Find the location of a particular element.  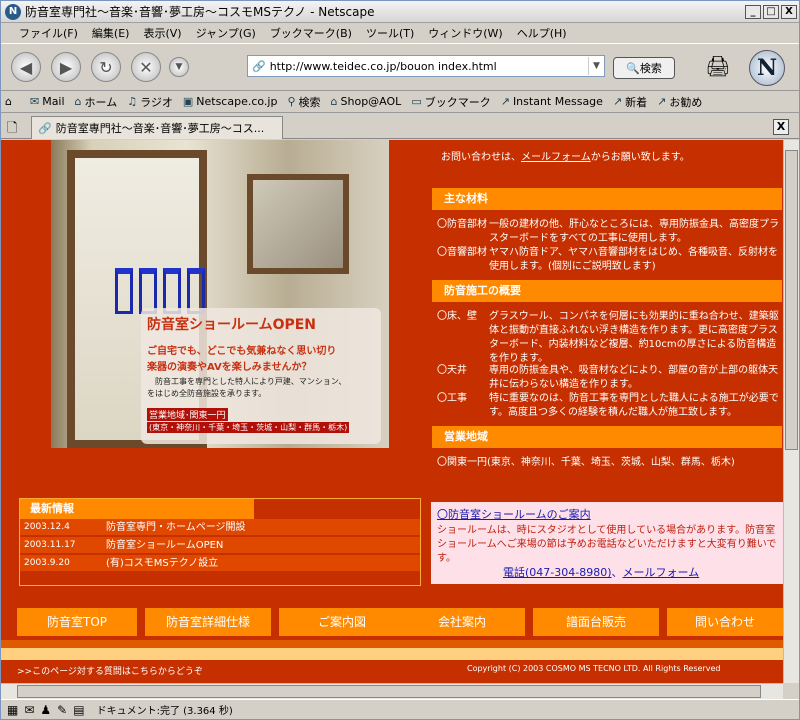

page-icon: 🔗 is located at coordinates (259, 66).